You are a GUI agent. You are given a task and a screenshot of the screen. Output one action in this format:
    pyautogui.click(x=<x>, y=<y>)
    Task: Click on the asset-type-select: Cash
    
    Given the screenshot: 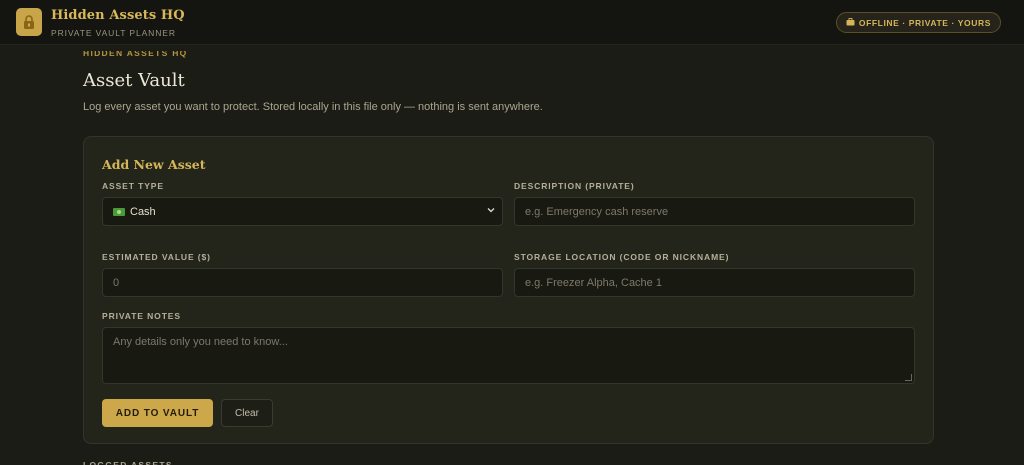 What is the action you would take?
    pyautogui.click(x=302, y=211)
    